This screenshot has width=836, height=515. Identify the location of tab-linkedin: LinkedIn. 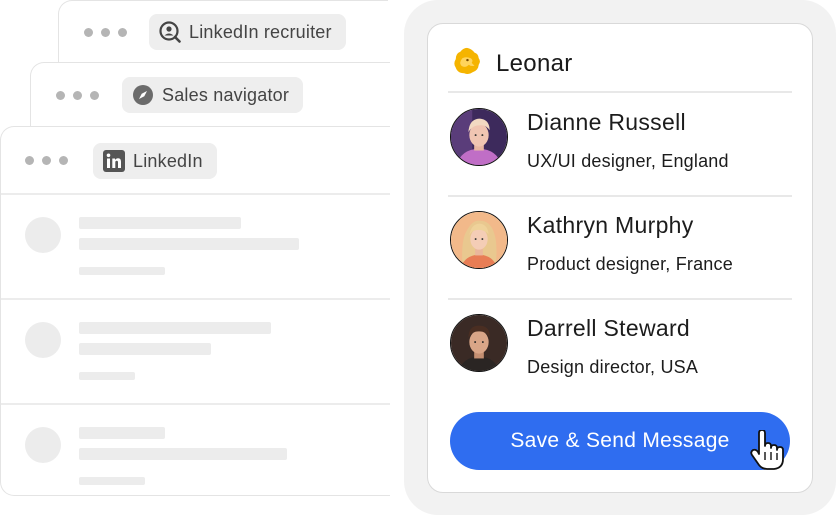
(155, 161).